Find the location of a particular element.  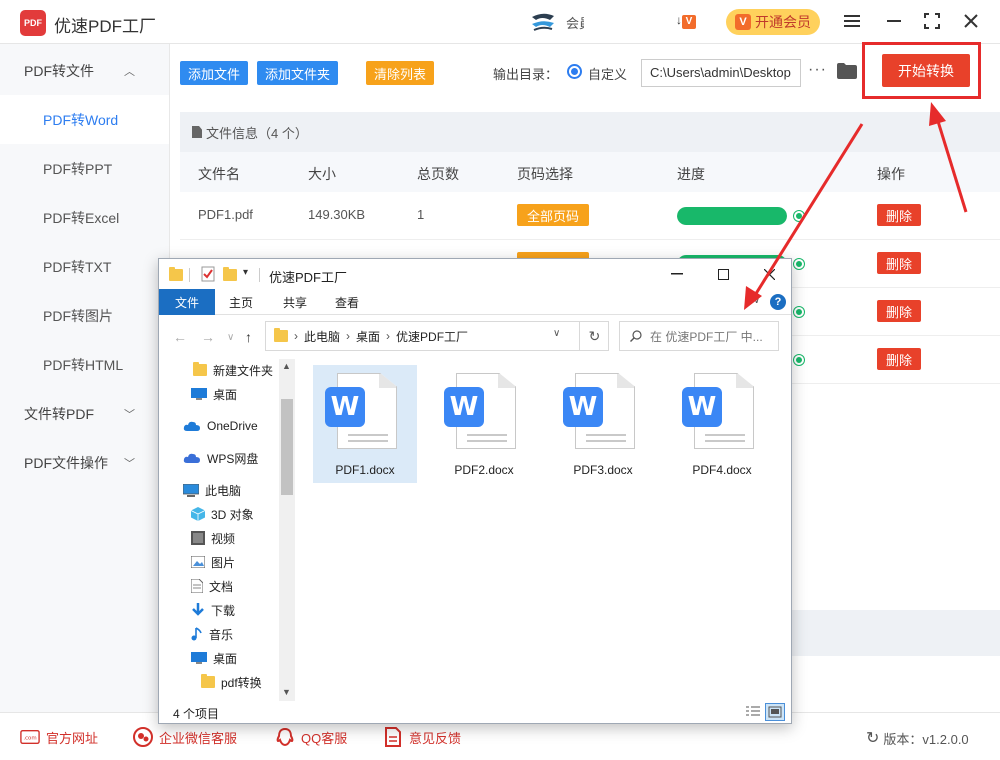

nav-item-new-folder: 新建文件夹 is located at coordinates (233, 370).